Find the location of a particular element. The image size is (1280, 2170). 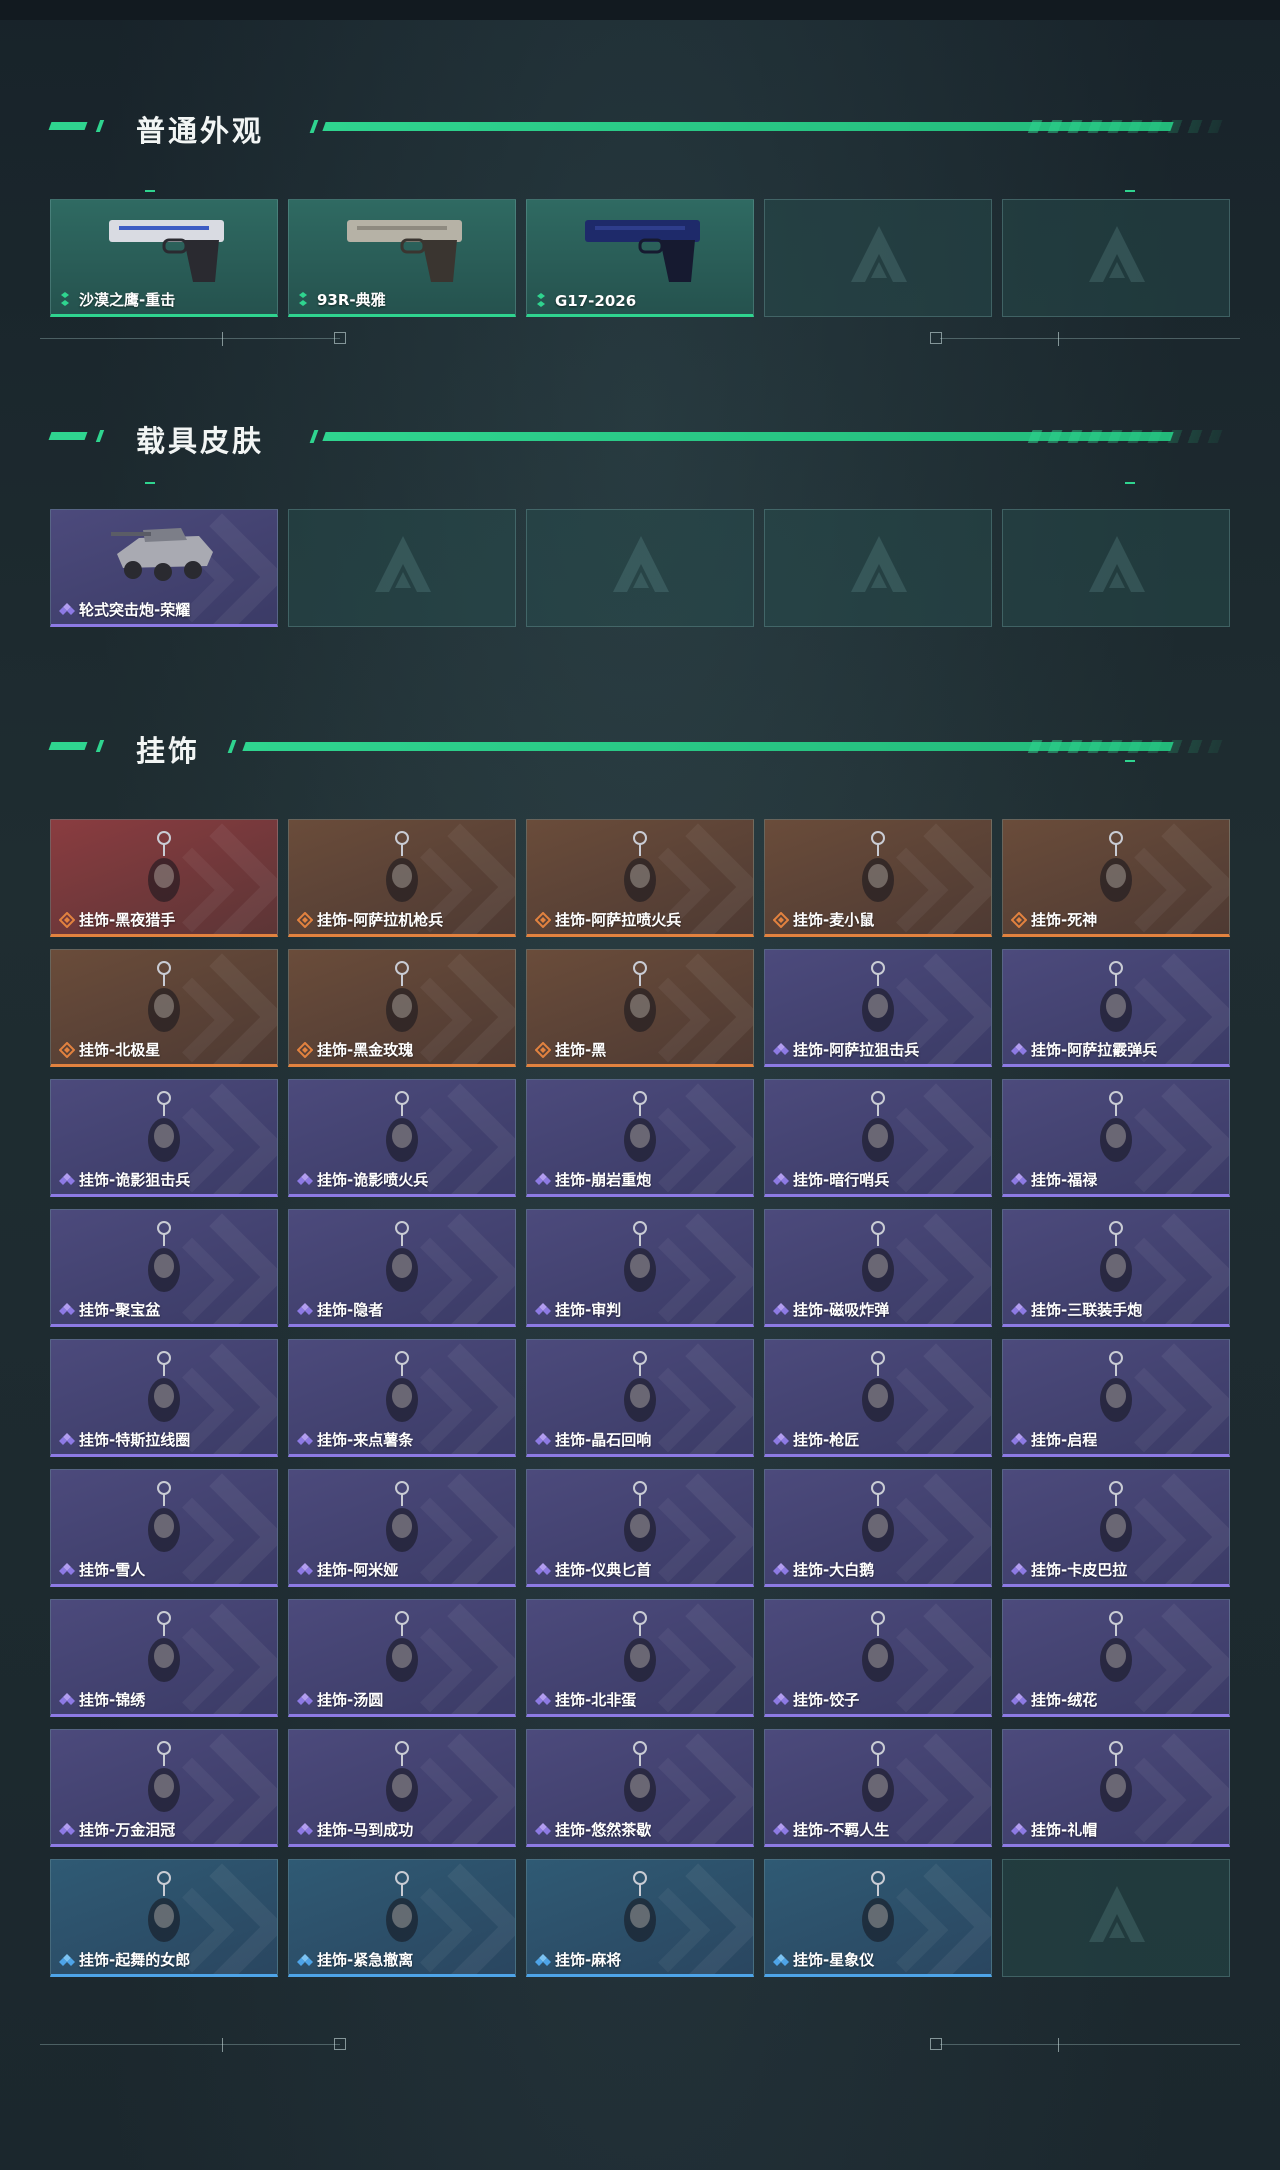

weapon-card: 93R-典雅 is located at coordinates (402, 258).